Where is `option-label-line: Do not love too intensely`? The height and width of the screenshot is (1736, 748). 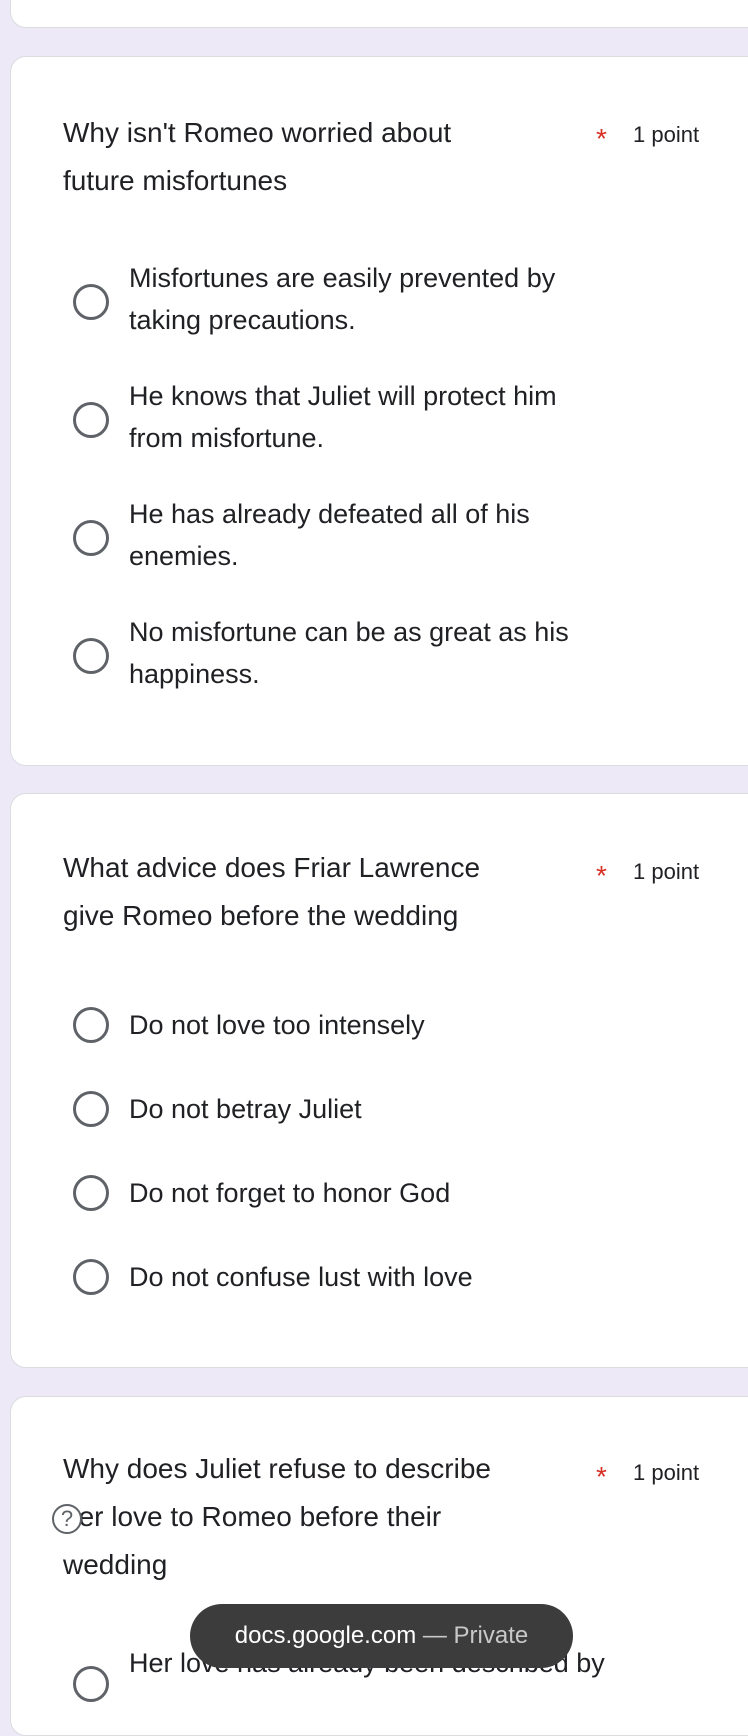
option-label-line: Do not love too intensely is located at coordinates (277, 1025).